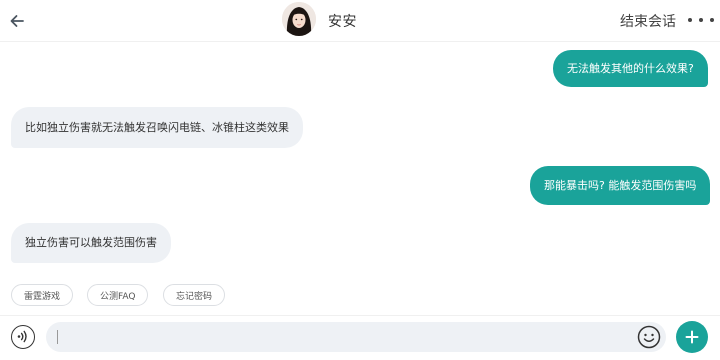 The image size is (720, 360). Describe the element at coordinates (360, 315) in the screenshot. I see `divider` at that location.